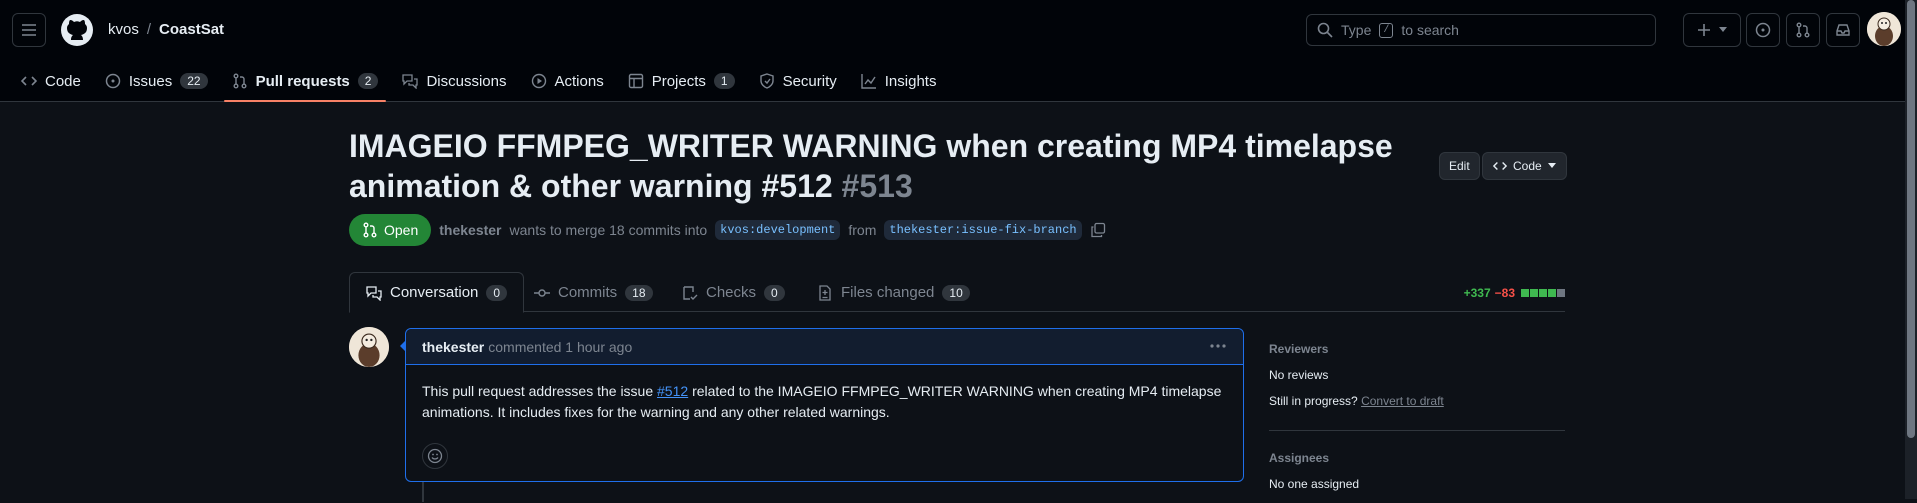 This screenshot has height=503, width=1917. I want to click on nav-issues: Issues 22, so click(156, 81).